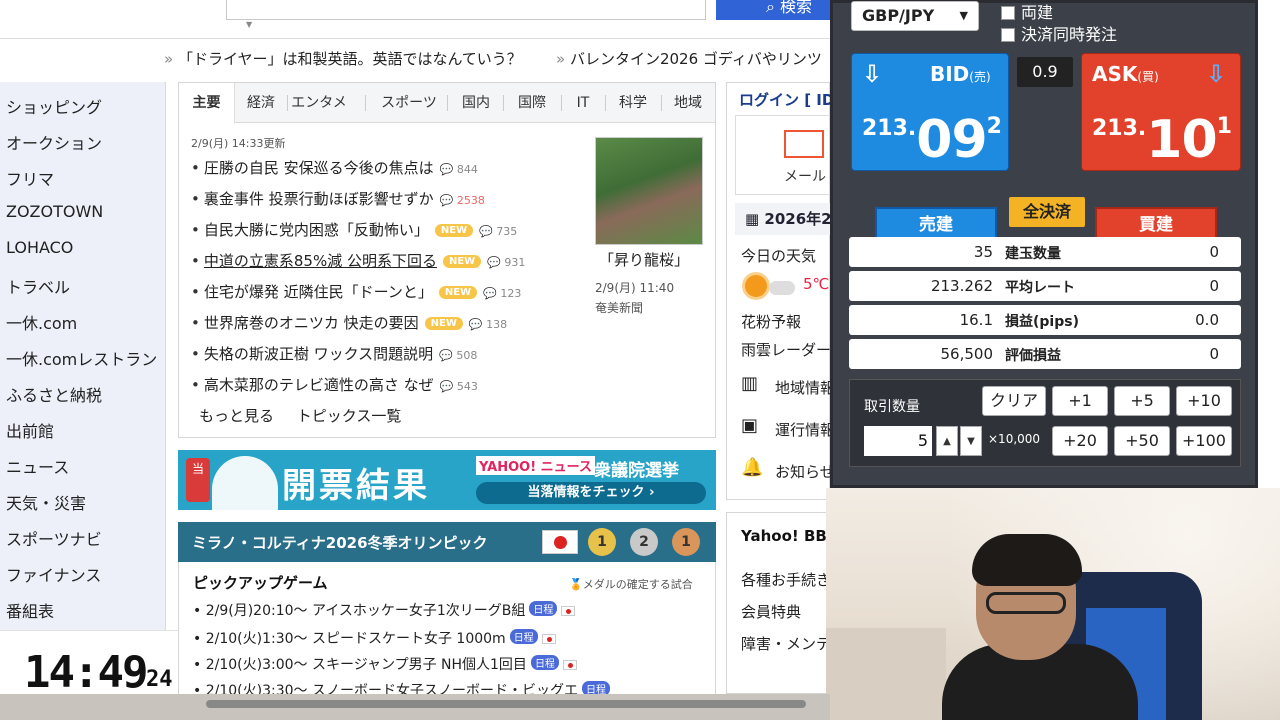 This screenshot has width=1280, height=720. Describe the element at coordinates (366, 665) in the screenshot. I see `game-text: 2/10(火)3:00〜 スキージャンプ男子 NH個人1回目` at that location.